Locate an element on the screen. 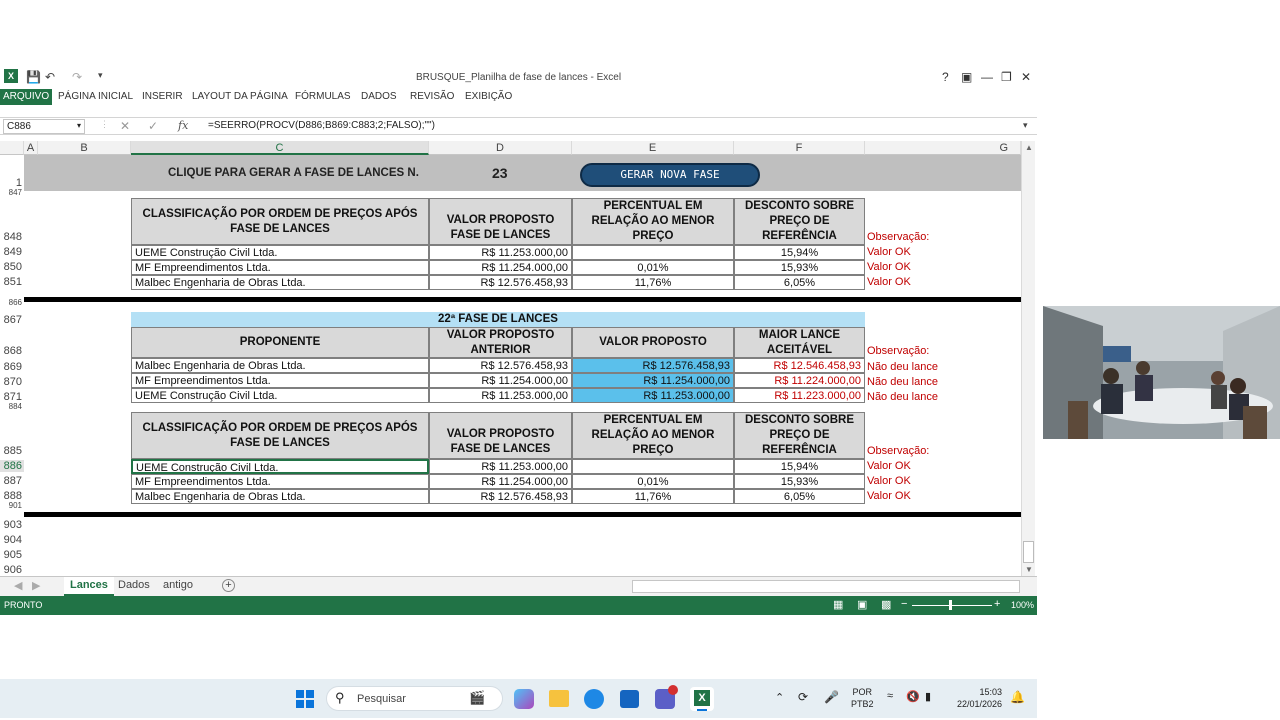  table-cell: UEME Construção Civil Ltda. is located at coordinates (280, 252).